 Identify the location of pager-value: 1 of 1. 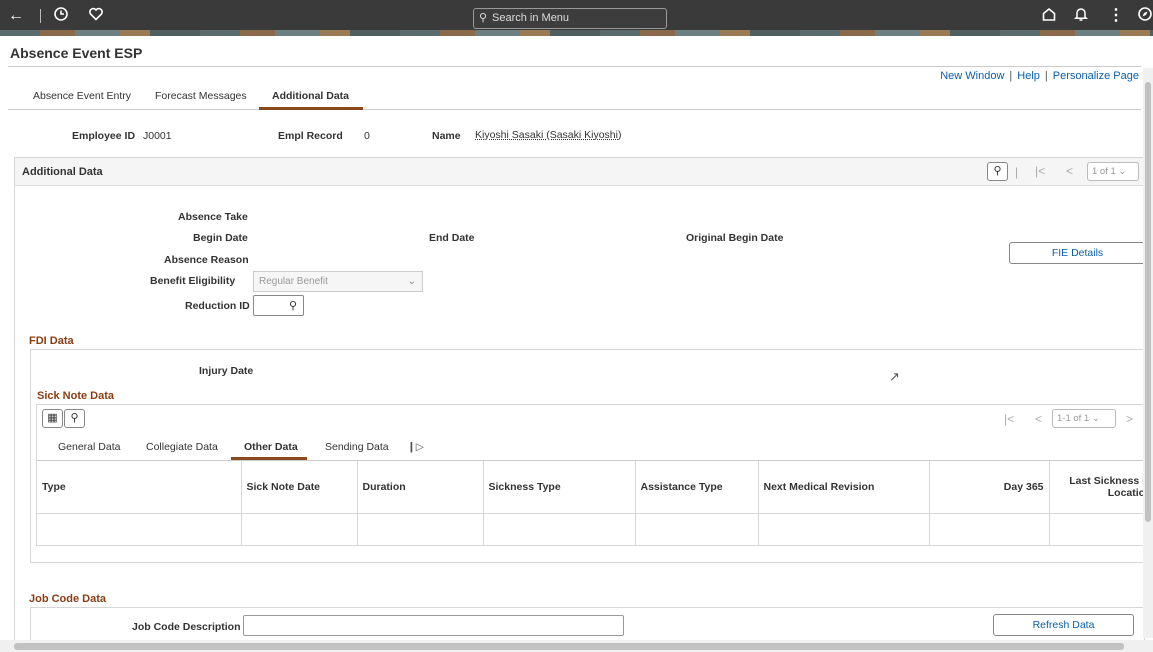
(1104, 171).